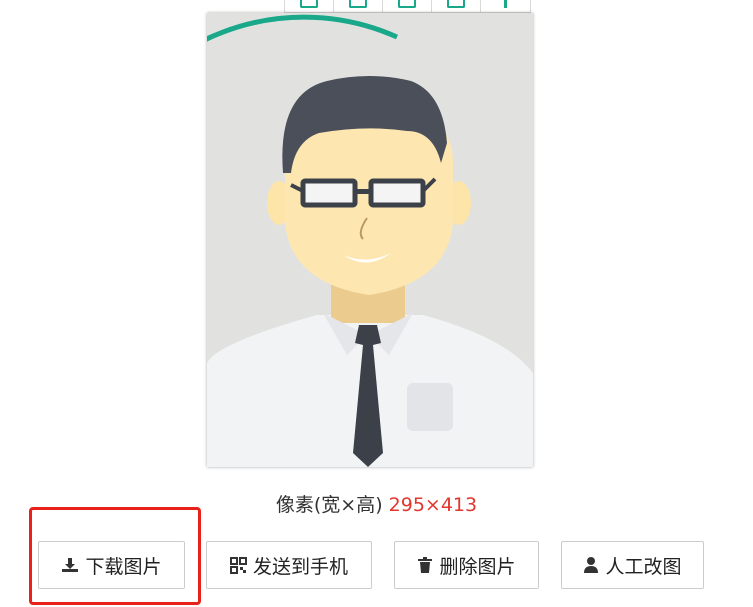 The image size is (753, 607). Describe the element at coordinates (397, 193) in the screenshot. I see `glasses-right-lens` at that location.